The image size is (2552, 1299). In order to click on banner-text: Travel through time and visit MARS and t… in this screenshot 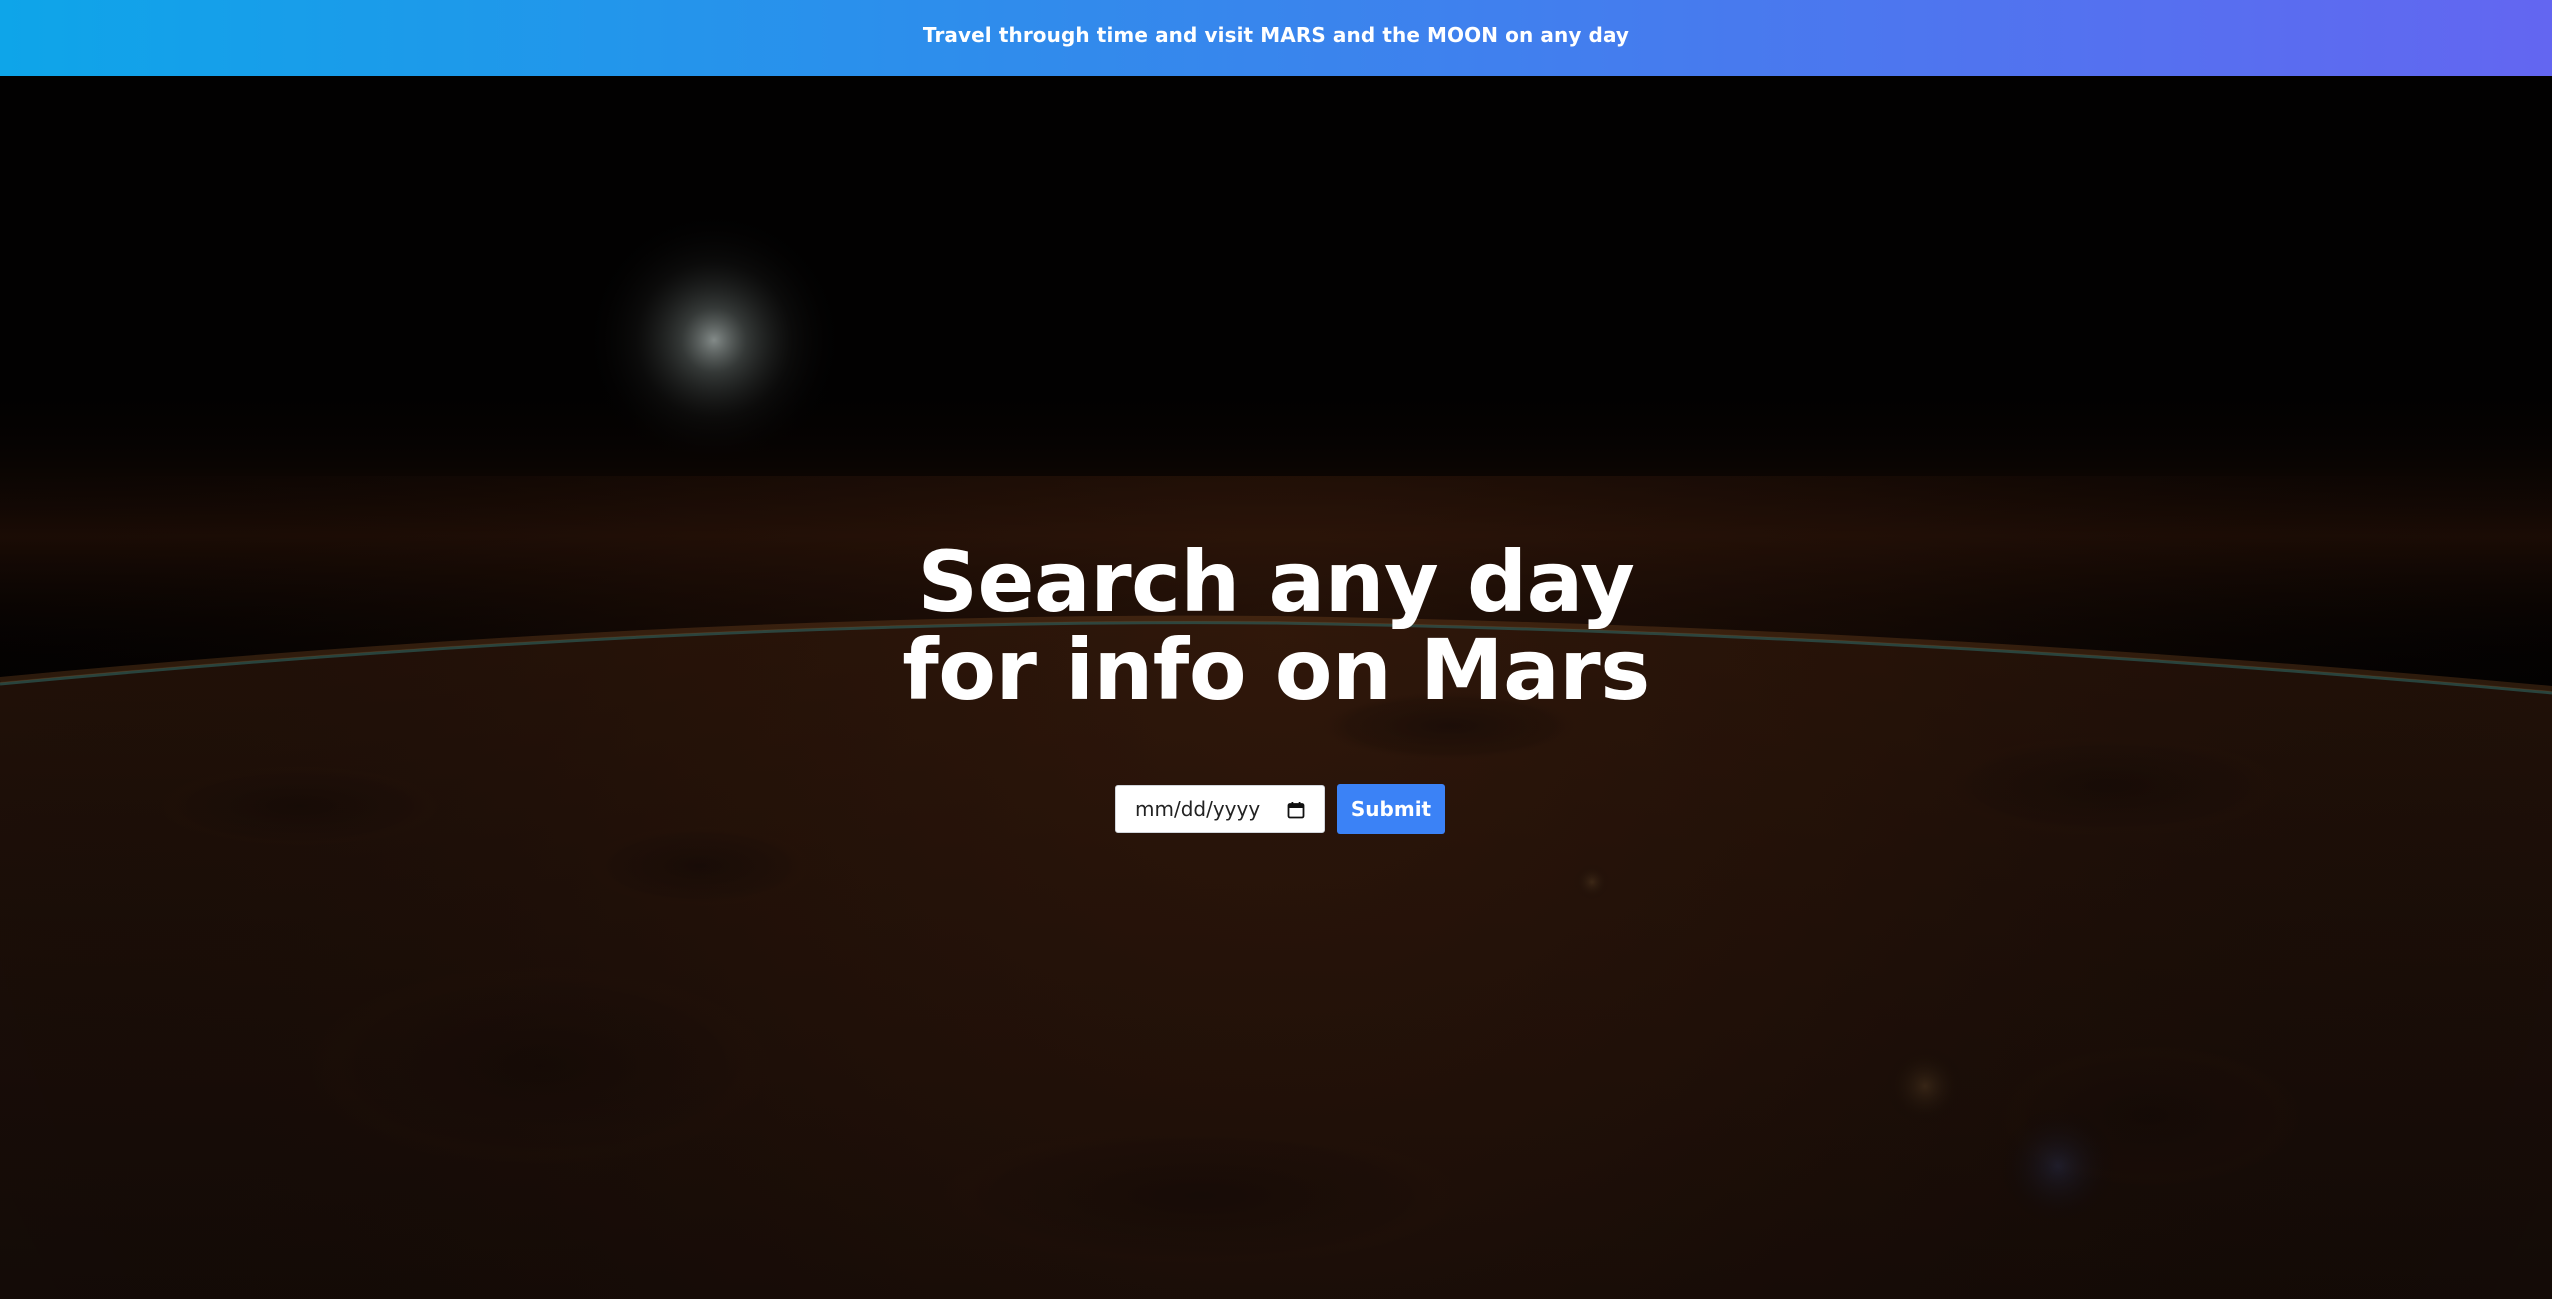, I will do `click(1276, 34)`.